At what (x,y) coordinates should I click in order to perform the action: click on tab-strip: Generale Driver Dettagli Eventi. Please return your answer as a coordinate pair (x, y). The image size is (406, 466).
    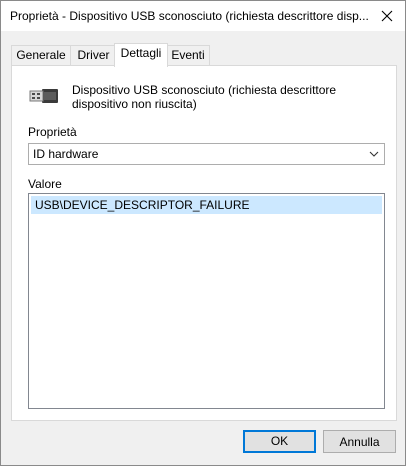
    Looking at the image, I should click on (204, 55).